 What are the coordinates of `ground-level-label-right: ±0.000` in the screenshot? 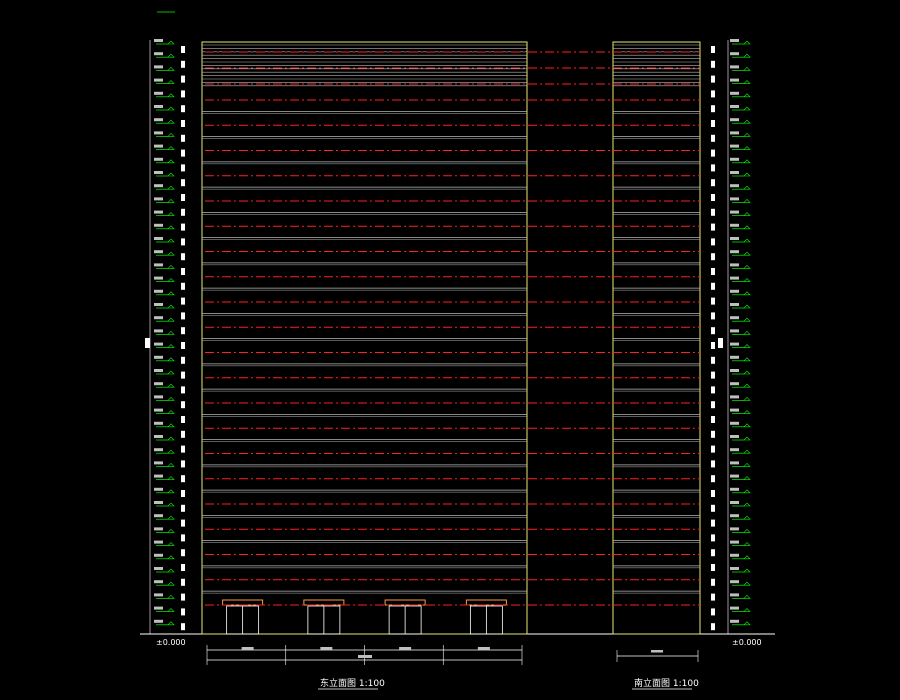 It's located at (747, 642).